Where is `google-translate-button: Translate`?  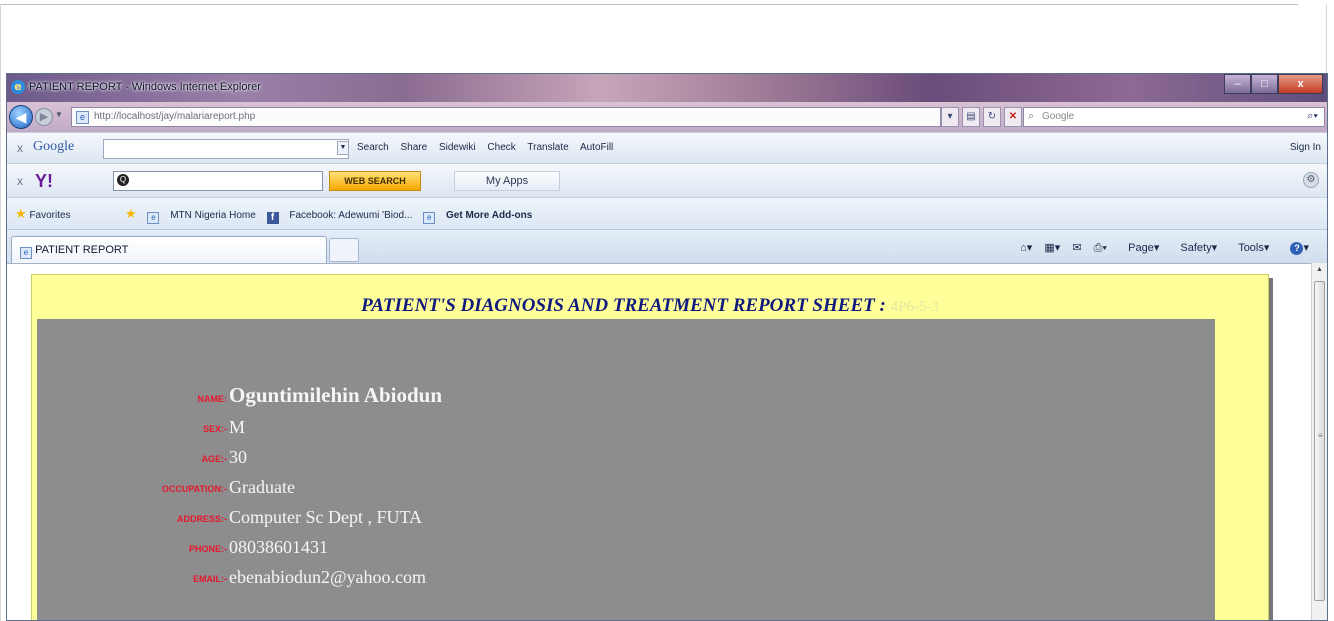
google-translate-button: Translate is located at coordinates (547, 147).